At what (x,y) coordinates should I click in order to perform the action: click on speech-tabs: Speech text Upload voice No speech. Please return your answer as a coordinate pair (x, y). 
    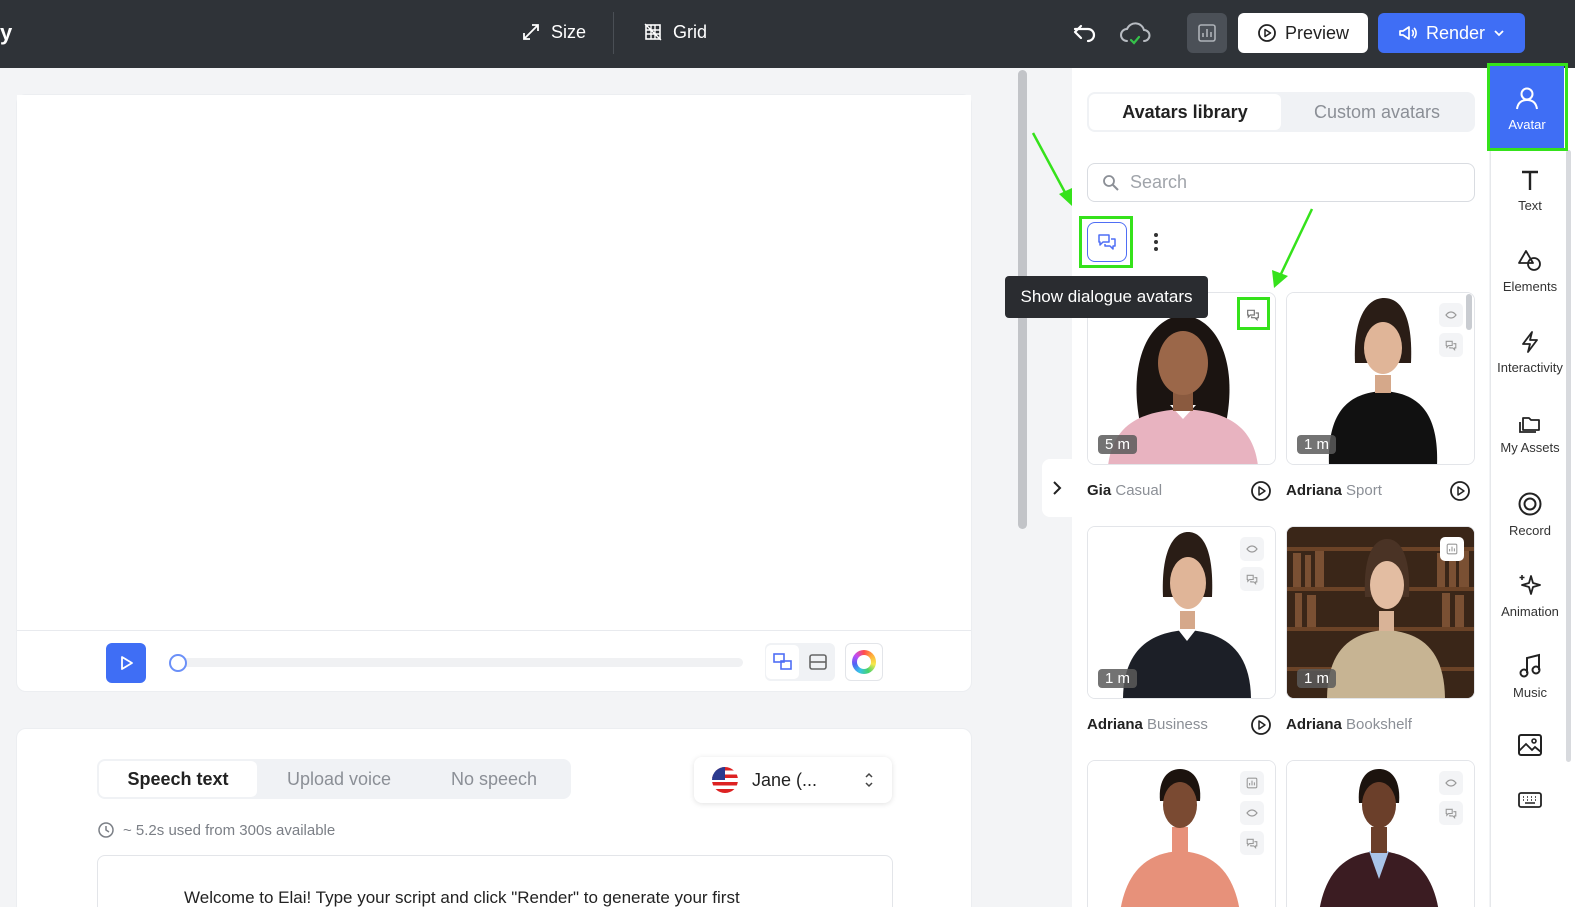
    Looking at the image, I should click on (334, 779).